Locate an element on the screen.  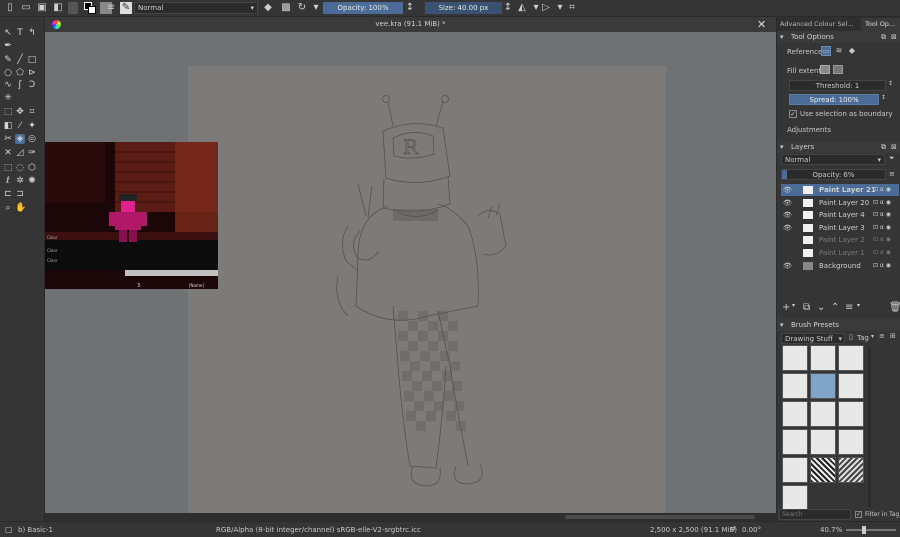
layer-opacity-slider: Opacity: 6% is located at coordinates (833, 174).